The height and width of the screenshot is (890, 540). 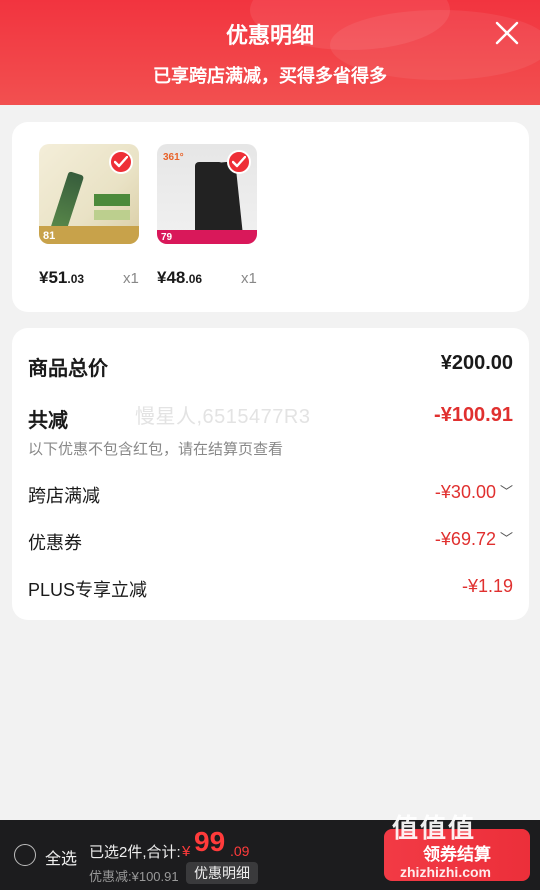 I want to click on product-brand: 361°, so click(x=173, y=157).